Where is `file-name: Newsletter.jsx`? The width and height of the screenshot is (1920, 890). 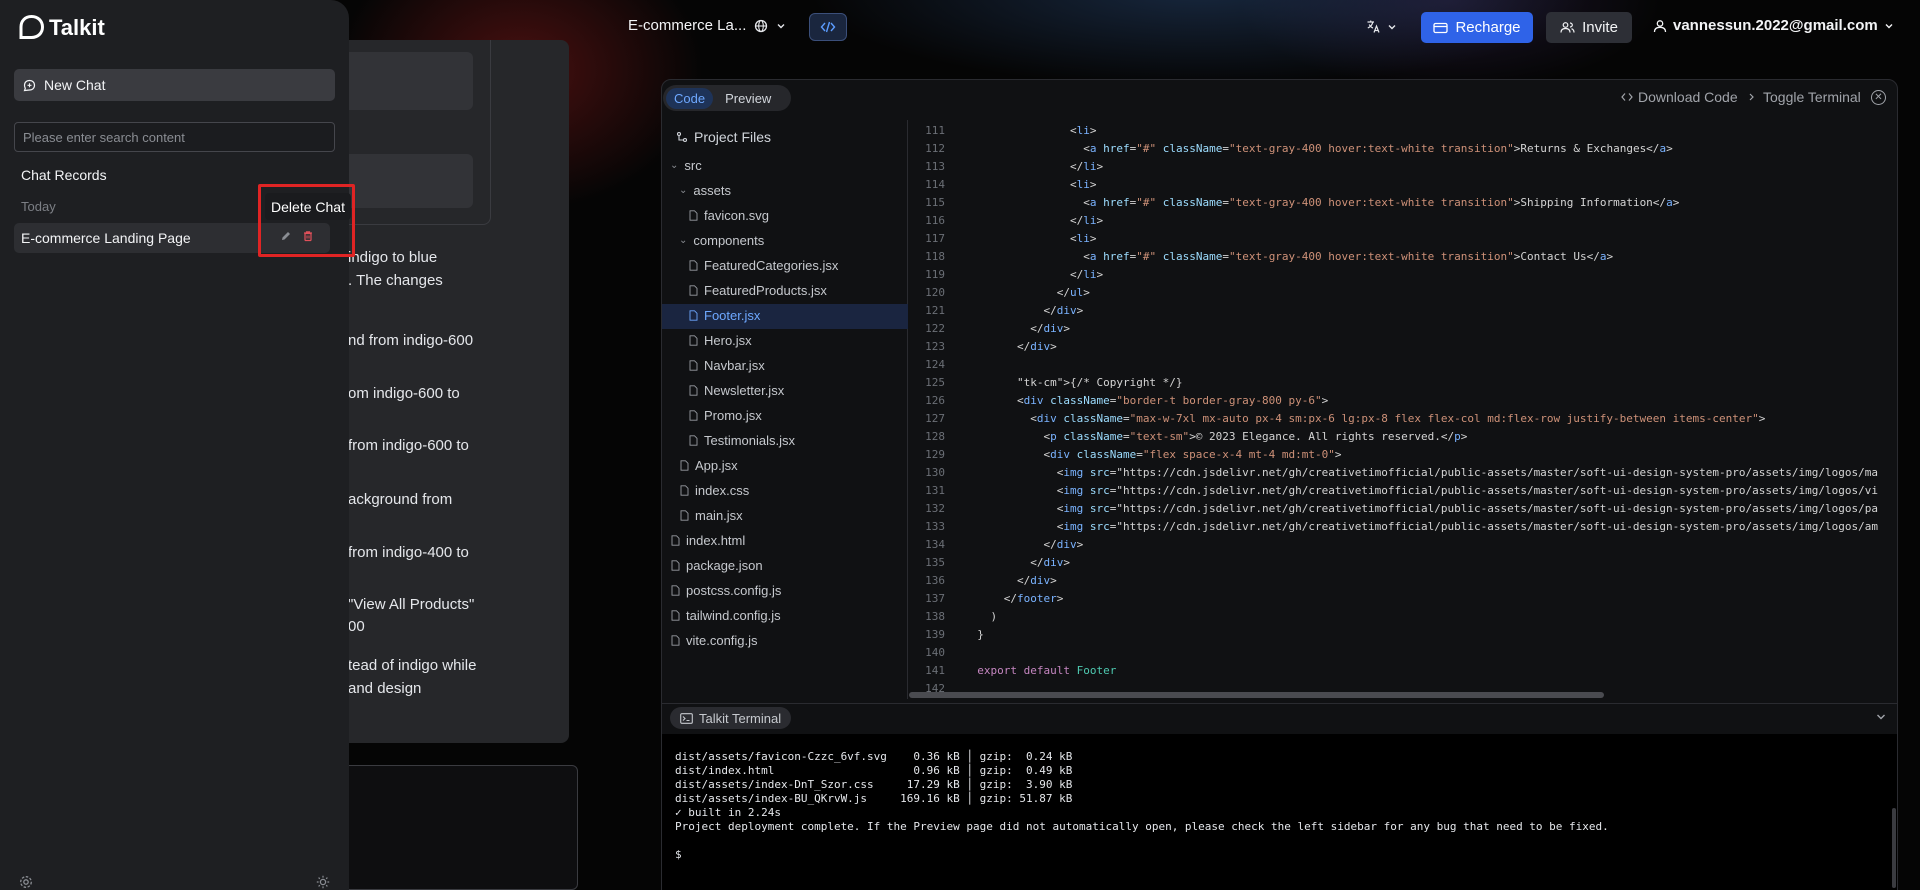
file-name: Newsletter.jsx is located at coordinates (744, 390).